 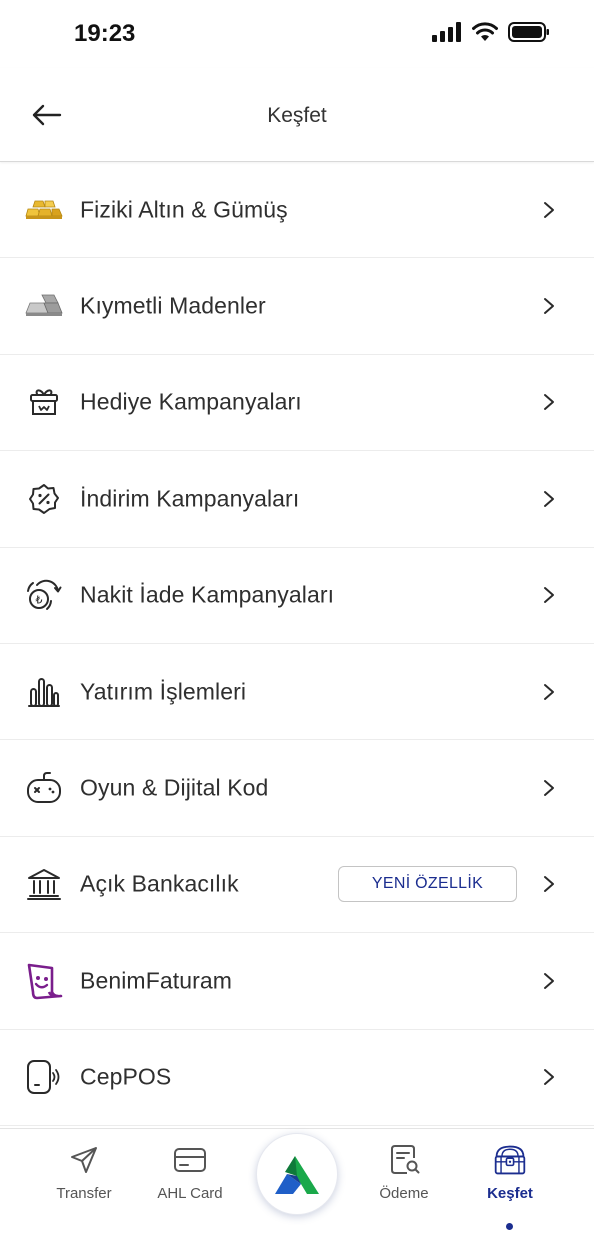 I want to click on menu-item-label: Fiziki Altın & Gümüş, so click(x=184, y=209).